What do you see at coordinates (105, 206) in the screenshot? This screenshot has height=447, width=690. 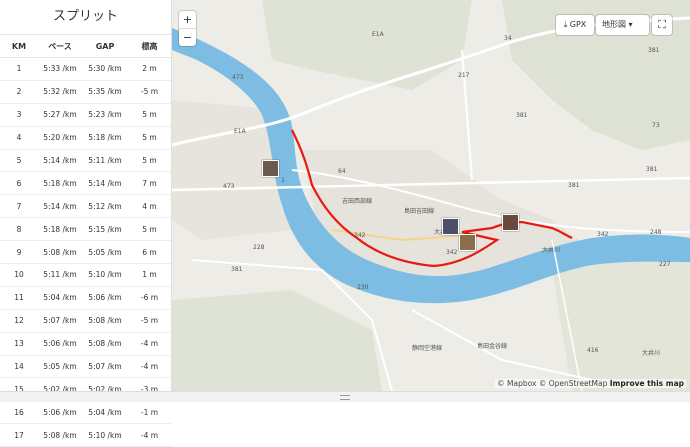 I see `split-gap: 5:12 /km` at bounding box center [105, 206].